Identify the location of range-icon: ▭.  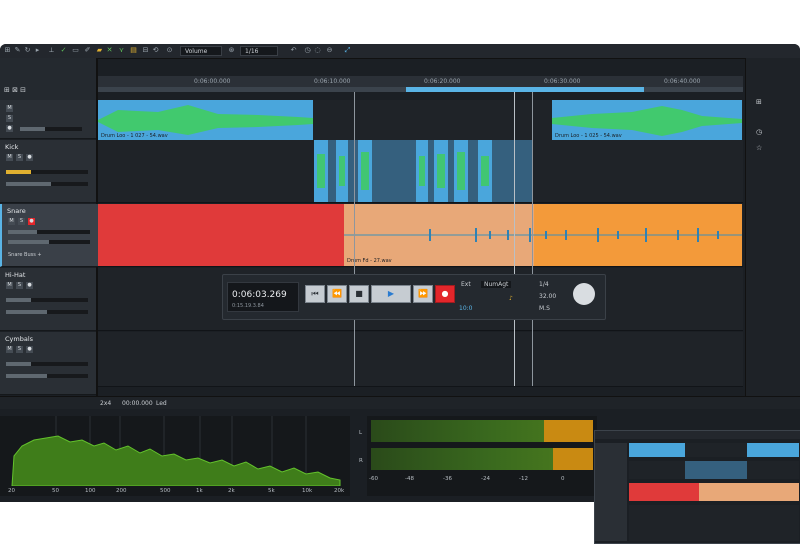
(75, 50).